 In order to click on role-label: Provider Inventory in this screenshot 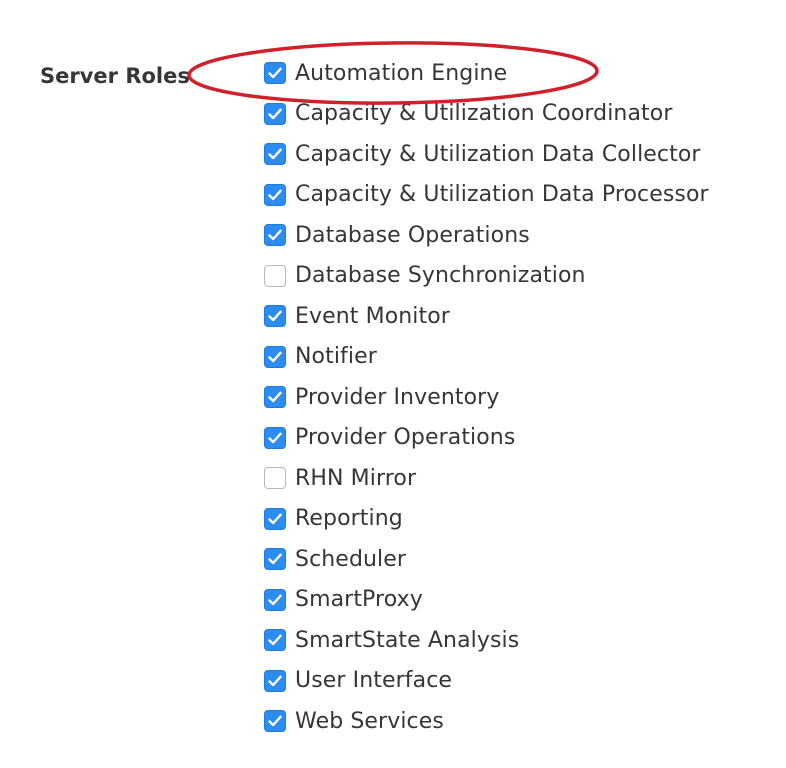, I will do `click(397, 397)`.